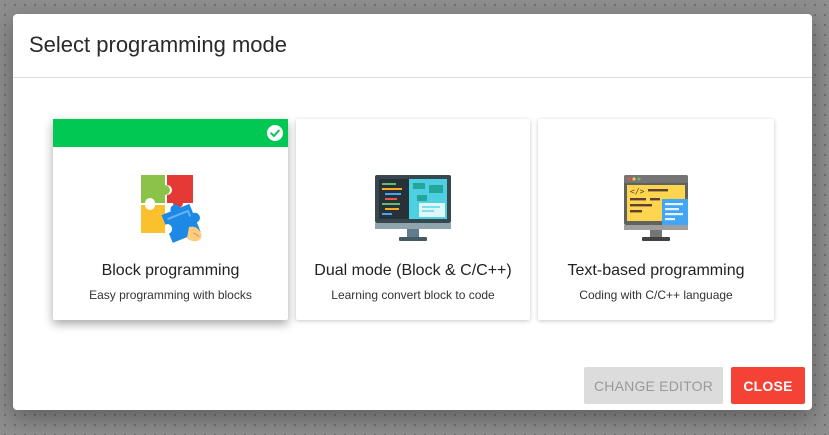  What do you see at coordinates (656, 270) in the screenshot?
I see `mode-title: Text-based programming` at bounding box center [656, 270].